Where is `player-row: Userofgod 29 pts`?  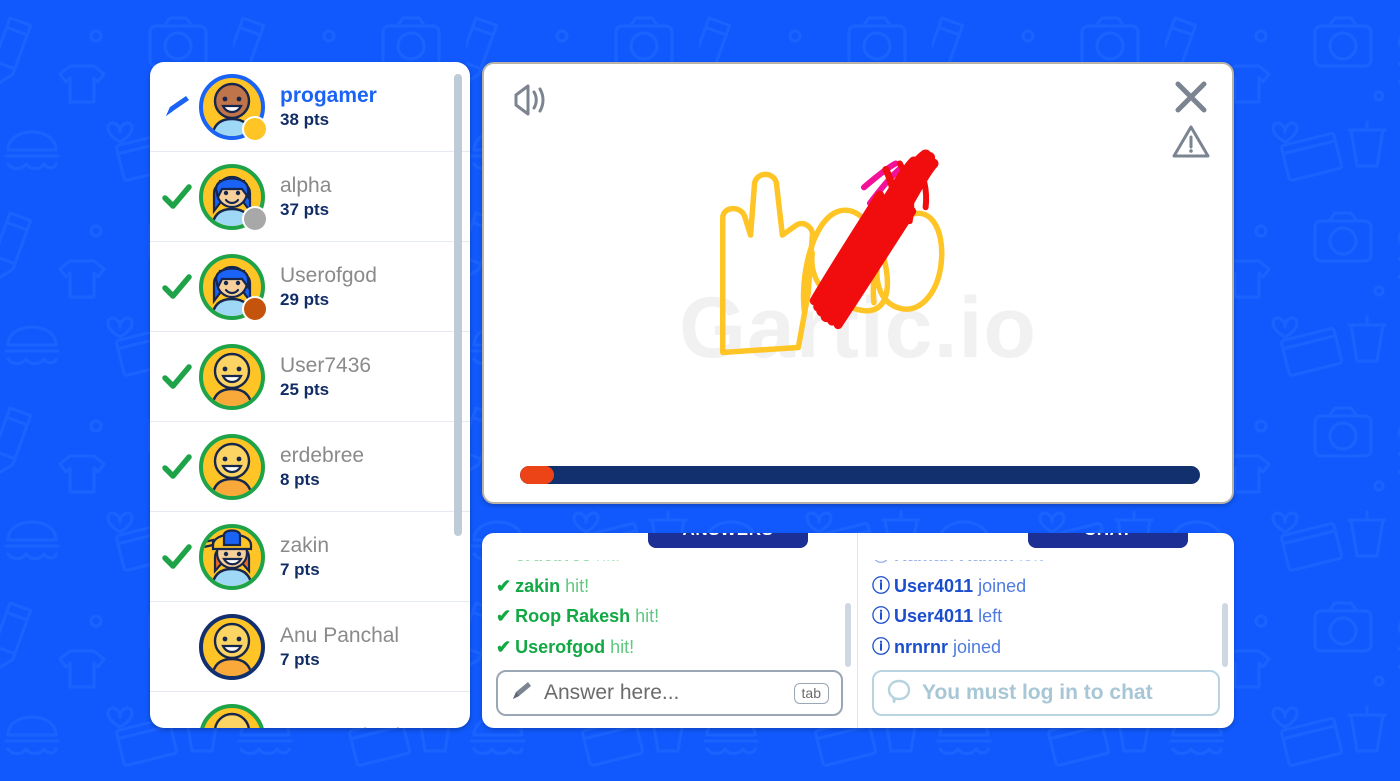
player-row: Userofgod 29 pts is located at coordinates (310, 287).